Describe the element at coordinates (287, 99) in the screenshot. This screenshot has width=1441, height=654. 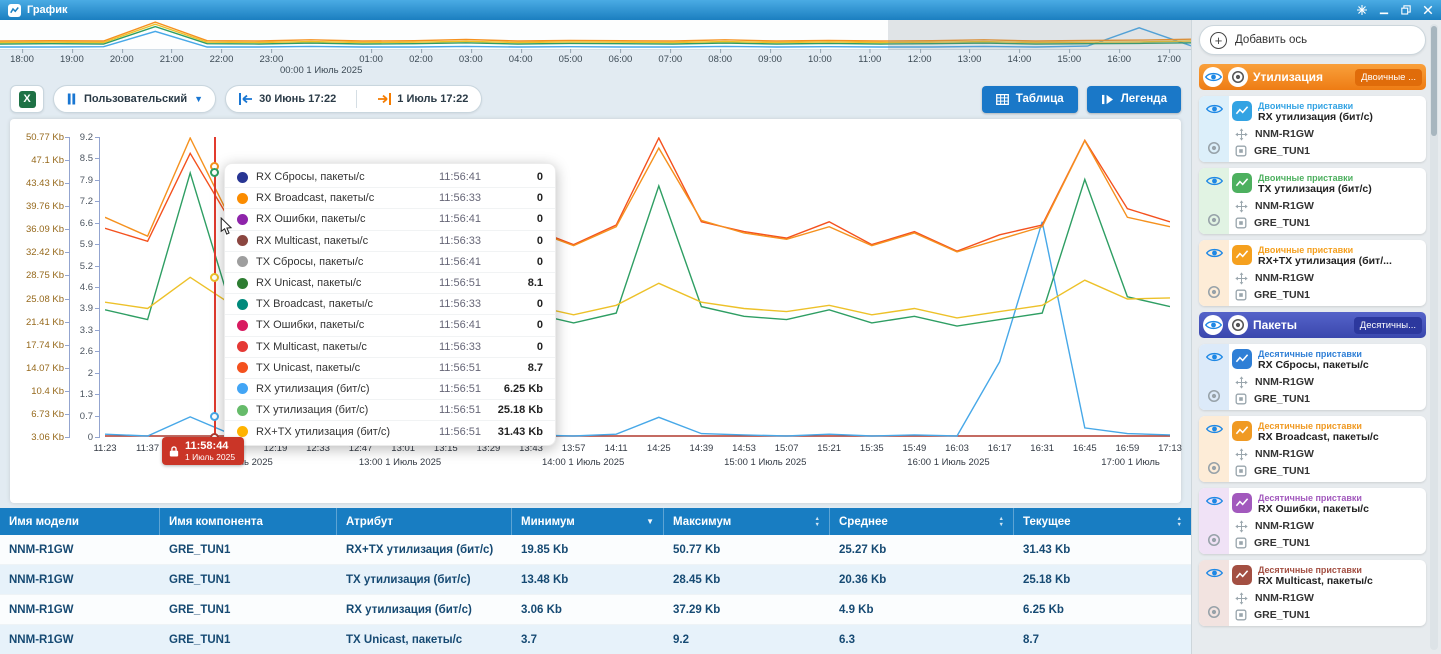
I see `range-start-button: 30 Июнь 17:22` at that location.